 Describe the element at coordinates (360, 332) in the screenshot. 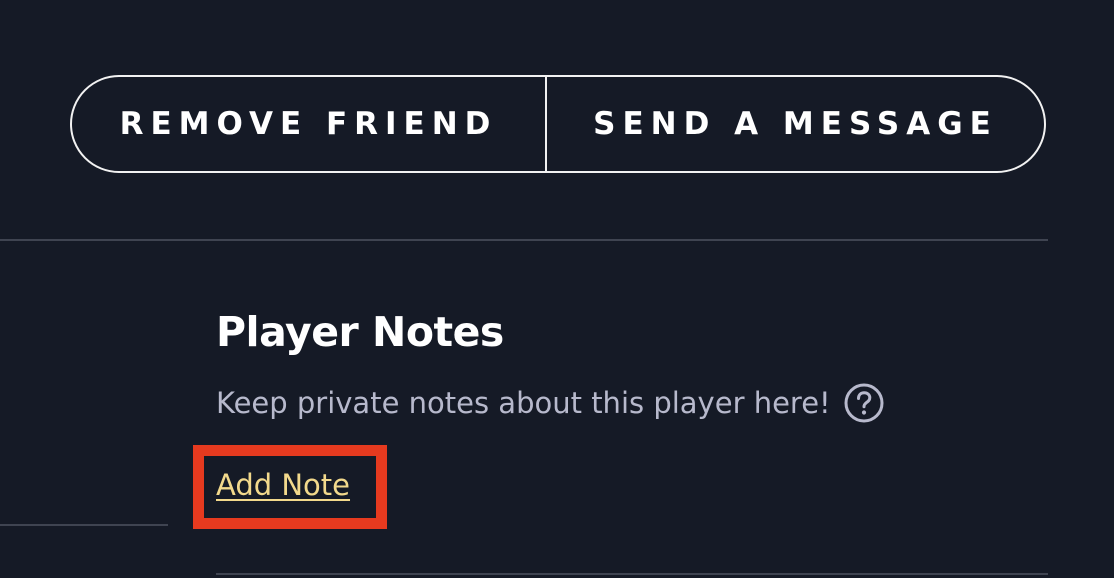

I see `player-notes-title: Player Notes` at that location.